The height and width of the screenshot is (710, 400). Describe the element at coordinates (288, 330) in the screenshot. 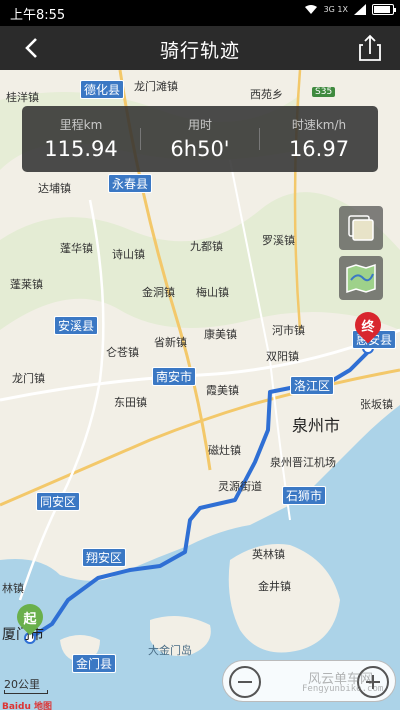

I see `map-label-heshi: 河市镇` at that location.